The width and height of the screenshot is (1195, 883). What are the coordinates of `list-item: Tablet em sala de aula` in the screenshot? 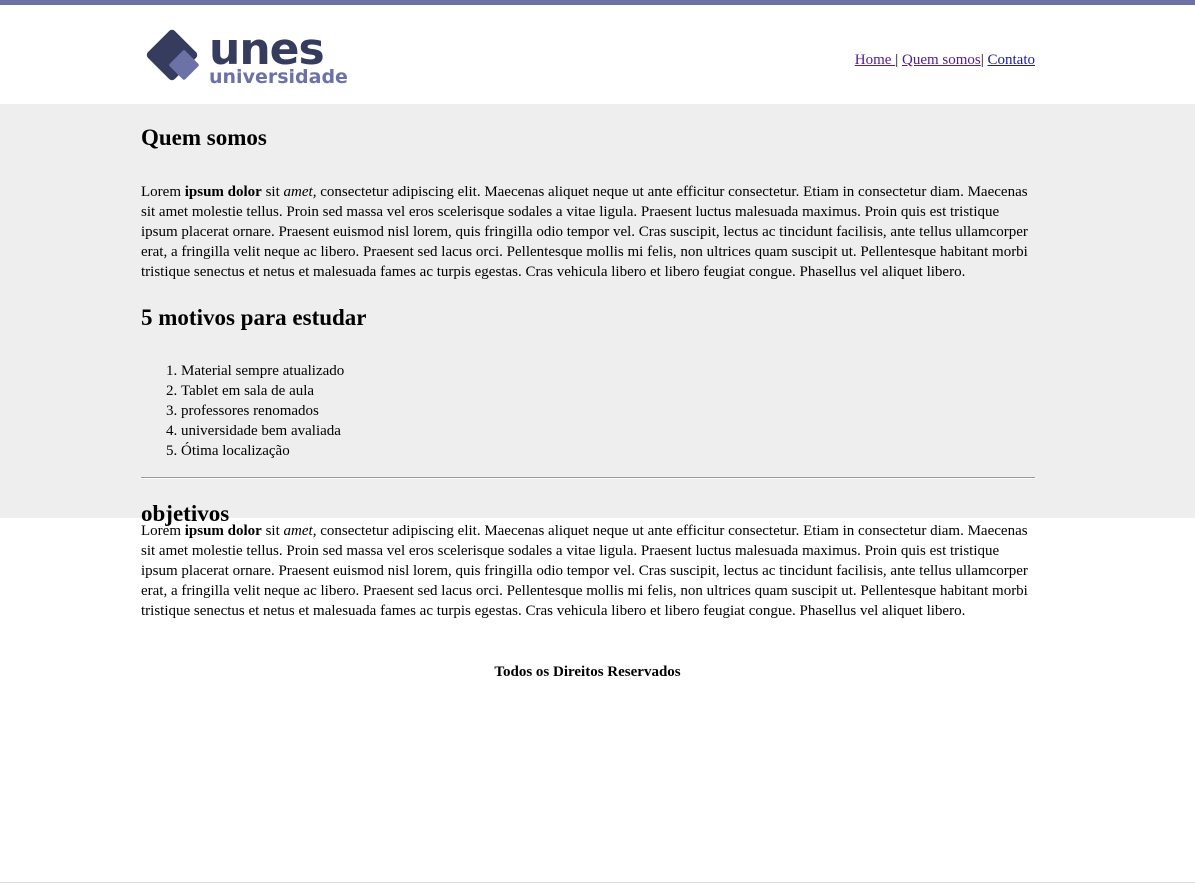 It's located at (608, 391).